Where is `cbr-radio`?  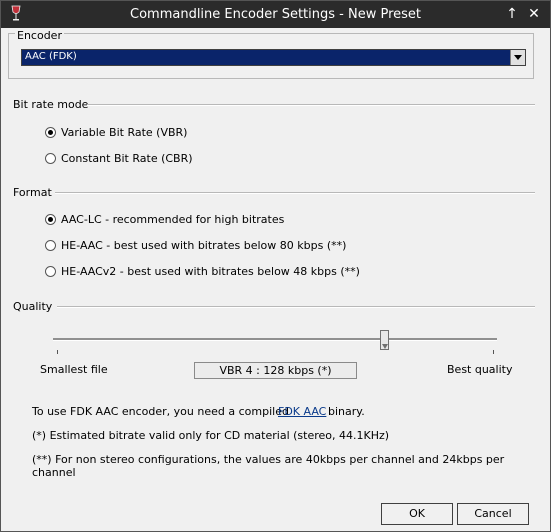
cbr-radio is located at coordinates (50, 158).